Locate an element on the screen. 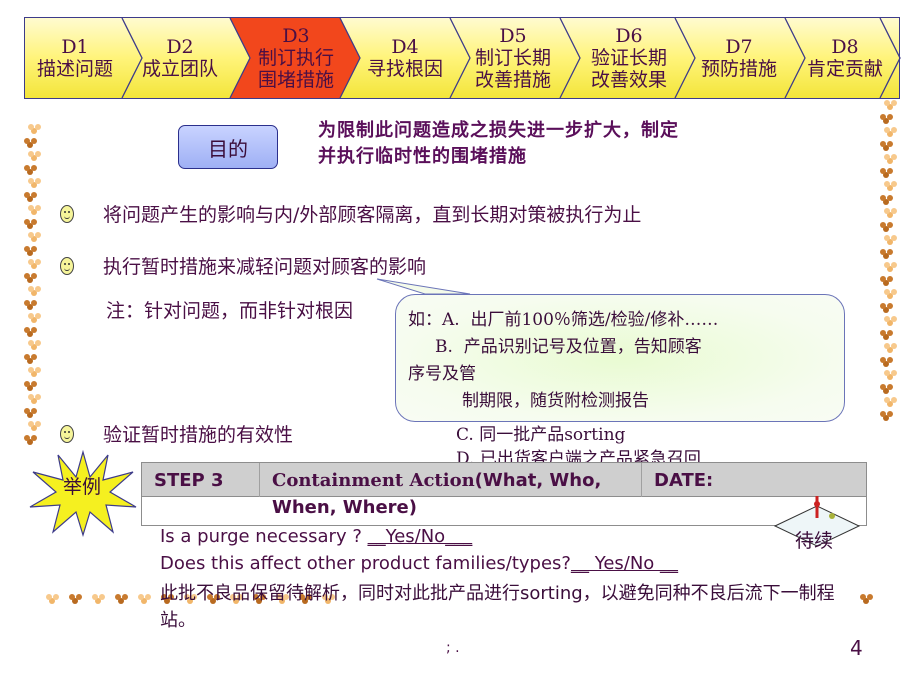 This screenshot has height=690, width=920. answer-field: __ Yes/No __ is located at coordinates (624, 563).